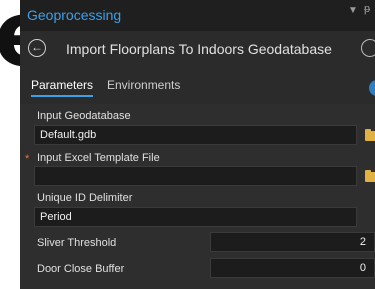 This screenshot has width=375, height=289. Describe the element at coordinates (77, 243) in the screenshot. I see `sliver-threshold-label: Sliver Threshold` at that location.